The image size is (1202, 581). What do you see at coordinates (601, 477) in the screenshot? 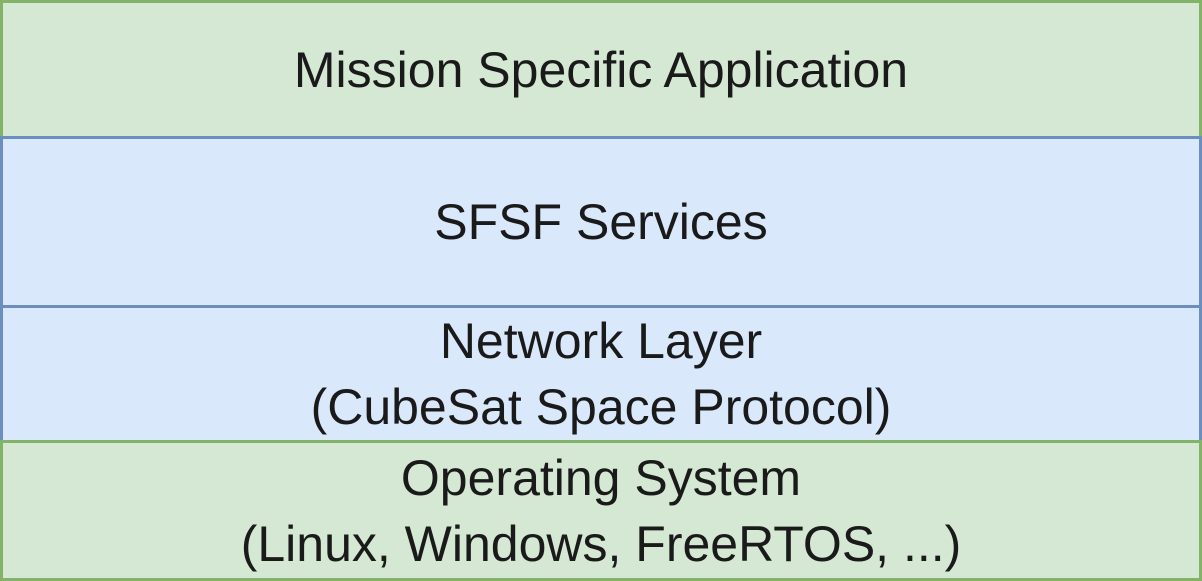
I see `layer-label: Operating System` at bounding box center [601, 477].